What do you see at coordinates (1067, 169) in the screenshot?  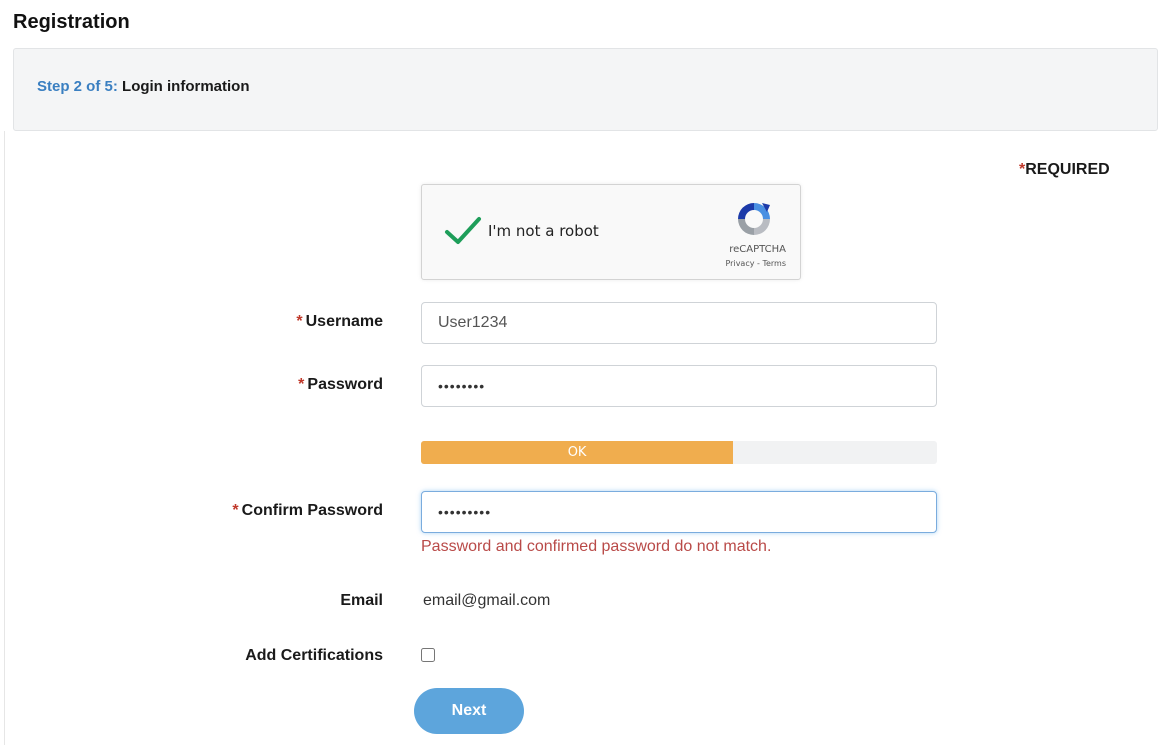 I see `required-text: REQUIRED` at bounding box center [1067, 169].